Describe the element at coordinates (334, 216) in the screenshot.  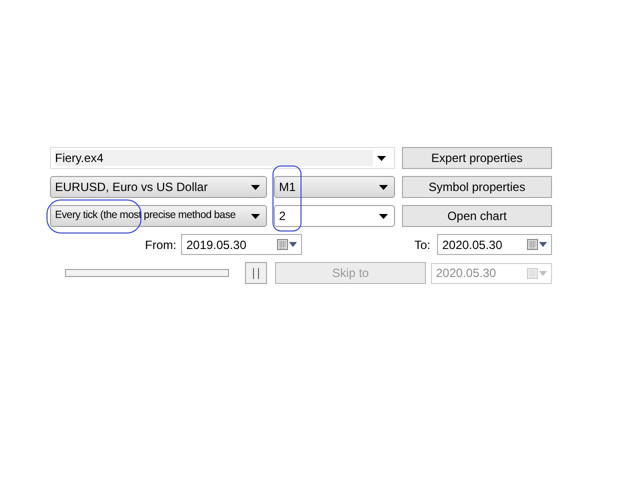
I see `spread-dropdown: 2` at that location.